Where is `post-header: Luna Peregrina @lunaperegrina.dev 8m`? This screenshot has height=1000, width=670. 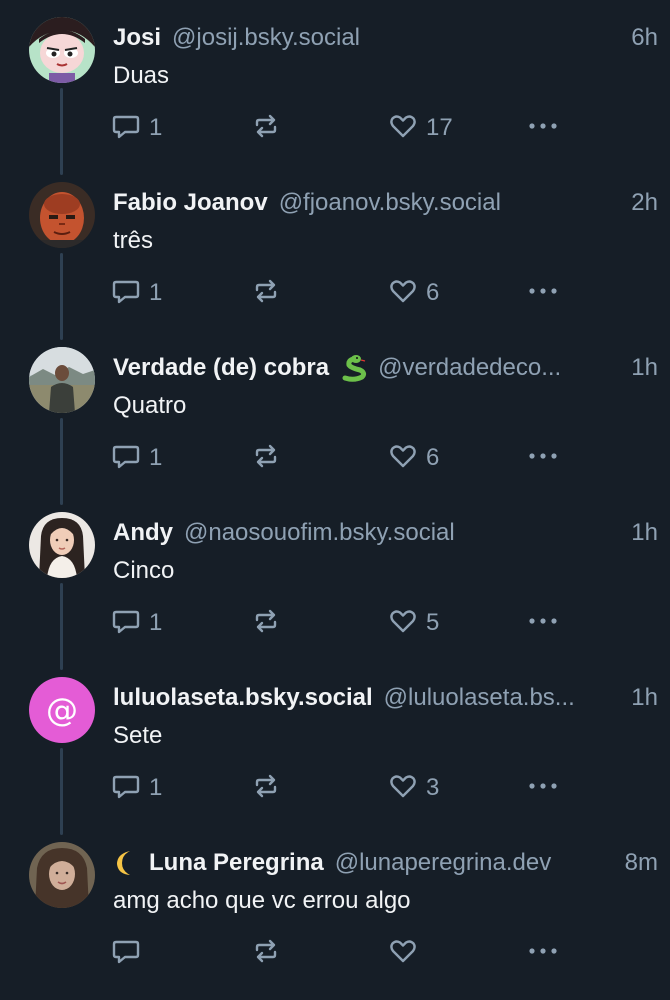
post-header: Luna Peregrina @lunaperegrina.dev 8m is located at coordinates (385, 863).